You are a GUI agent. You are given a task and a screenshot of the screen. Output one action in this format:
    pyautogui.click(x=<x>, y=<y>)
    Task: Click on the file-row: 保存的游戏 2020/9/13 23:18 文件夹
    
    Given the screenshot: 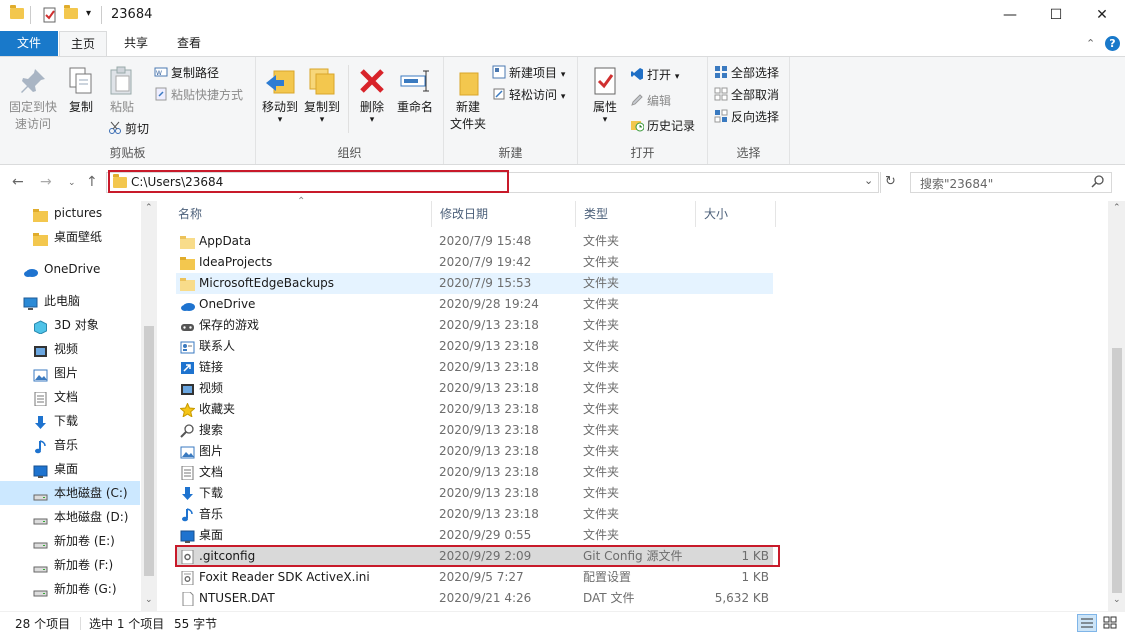 What is the action you would take?
    pyautogui.click(x=474, y=325)
    